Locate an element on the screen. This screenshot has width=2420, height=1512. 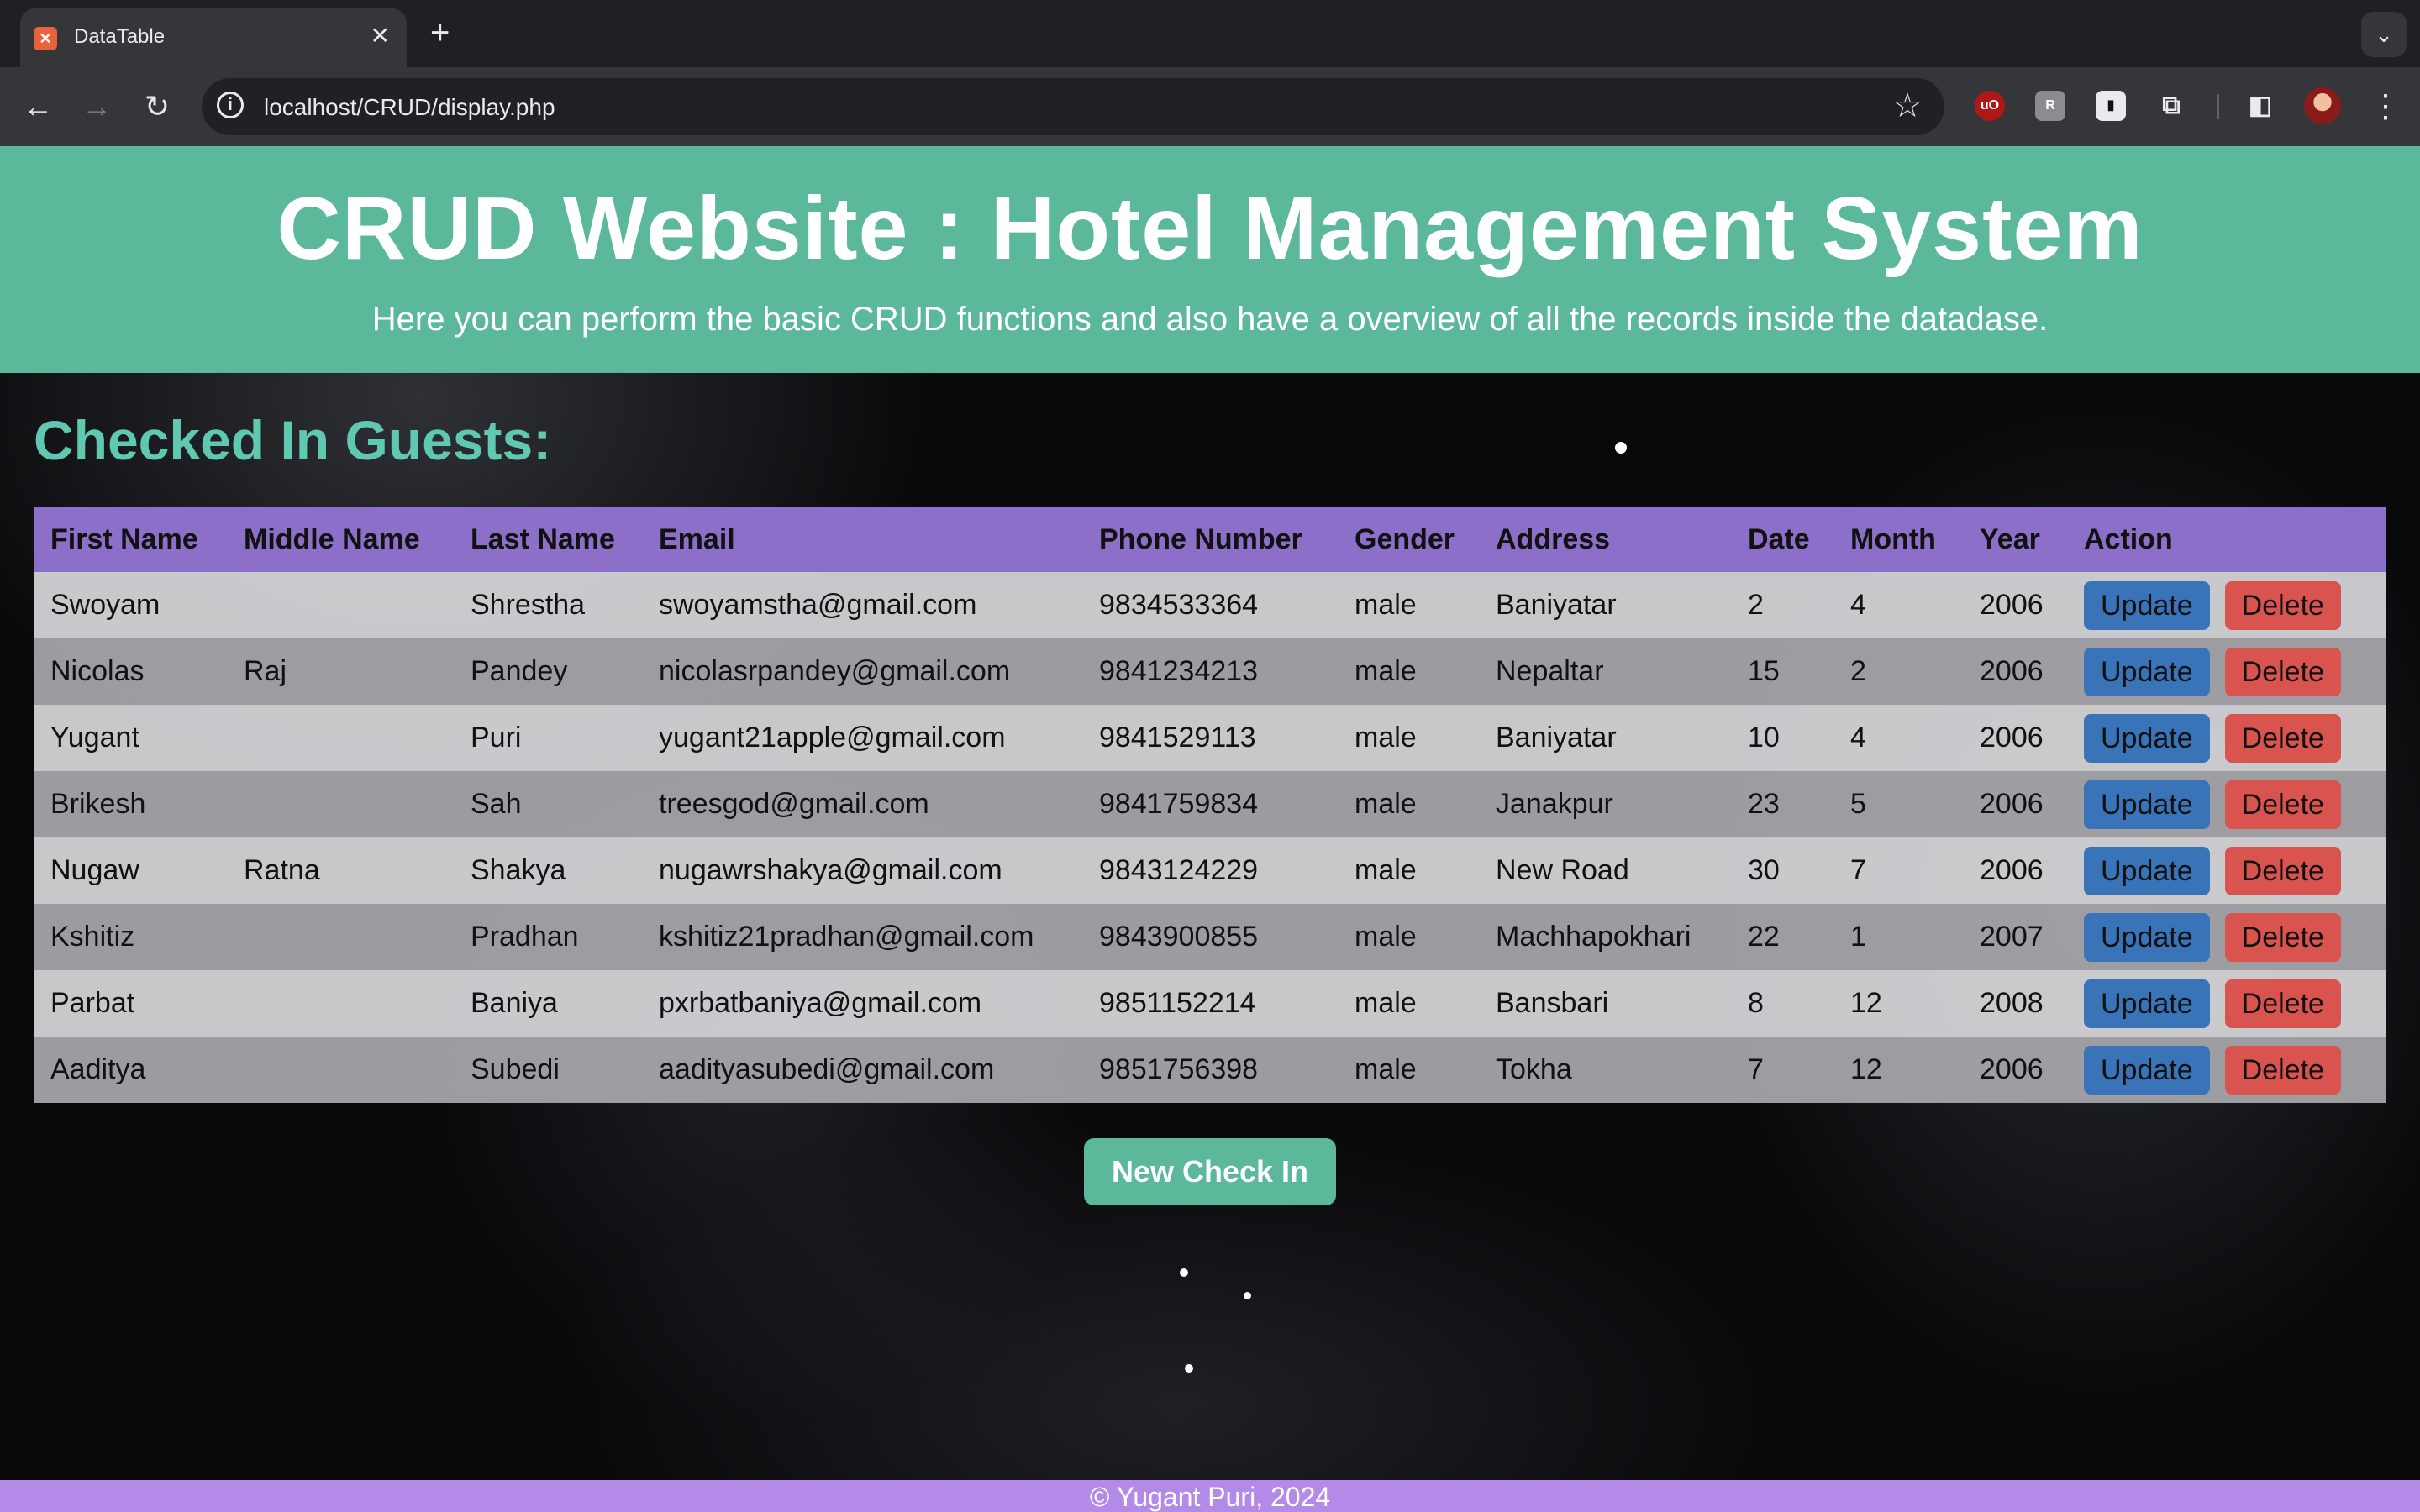
table-cell: 2008 is located at coordinates (2015, 1003).